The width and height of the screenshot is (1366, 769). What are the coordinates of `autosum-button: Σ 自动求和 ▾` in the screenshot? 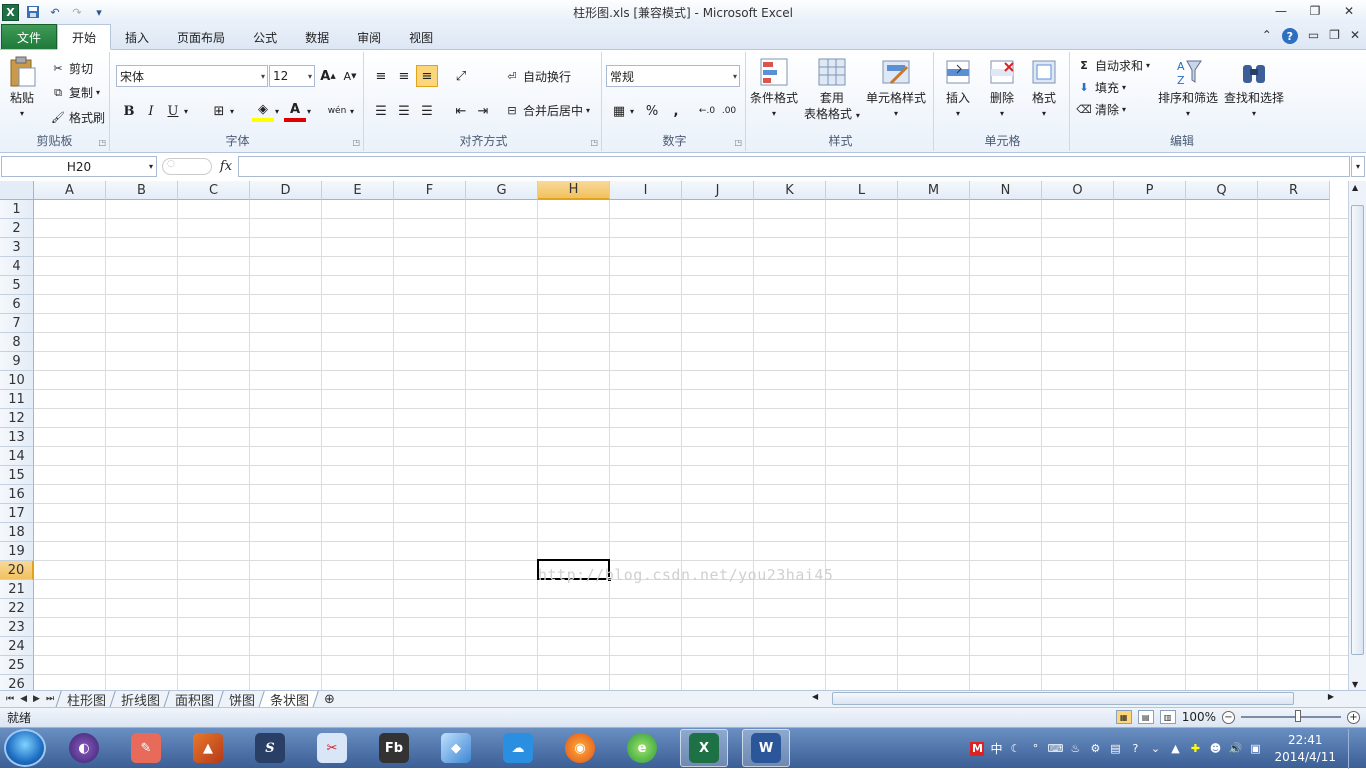 It's located at (1113, 65).